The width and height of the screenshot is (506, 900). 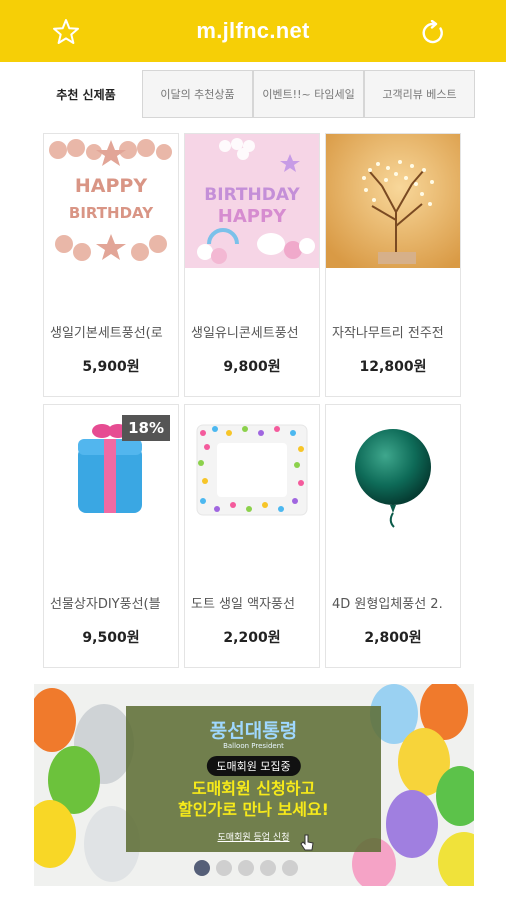 I want to click on product-card: HAPPY BIRTHDAY 생일기본세트풍선(로 5,900원, so click(x=111, y=265).